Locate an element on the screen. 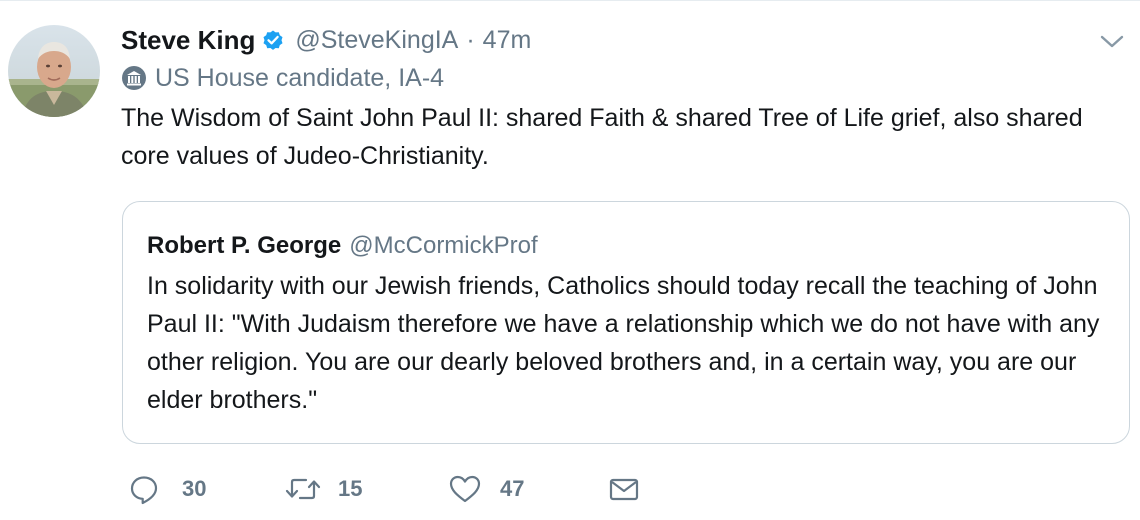  quote-display-name: Robert P. George is located at coordinates (244, 245).